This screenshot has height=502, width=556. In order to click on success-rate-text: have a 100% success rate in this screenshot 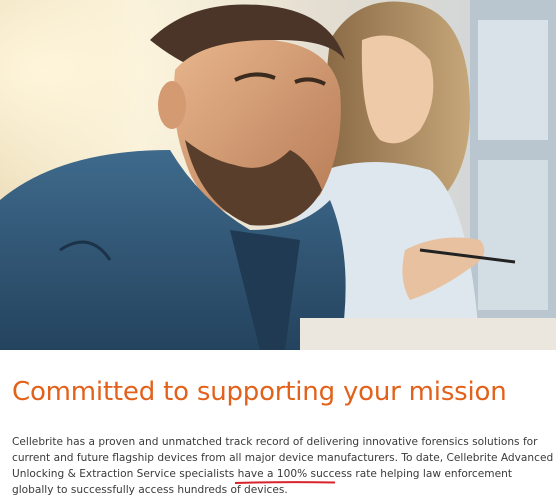, I will do `click(307, 474)`.